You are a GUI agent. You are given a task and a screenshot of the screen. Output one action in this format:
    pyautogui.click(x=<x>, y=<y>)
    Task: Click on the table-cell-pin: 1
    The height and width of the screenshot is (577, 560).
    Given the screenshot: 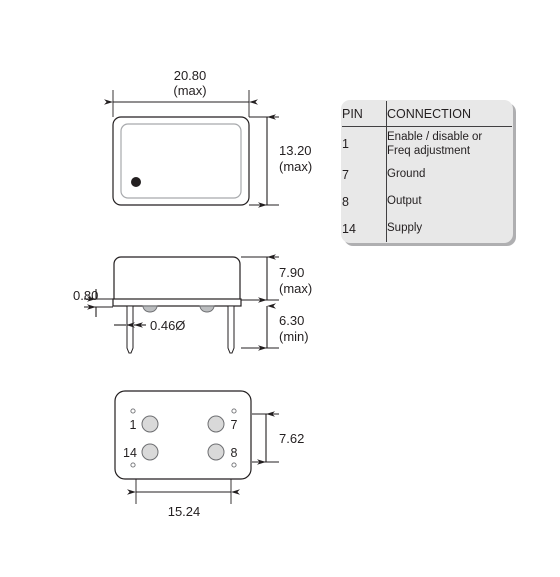 What is the action you would take?
    pyautogui.click(x=364, y=143)
    